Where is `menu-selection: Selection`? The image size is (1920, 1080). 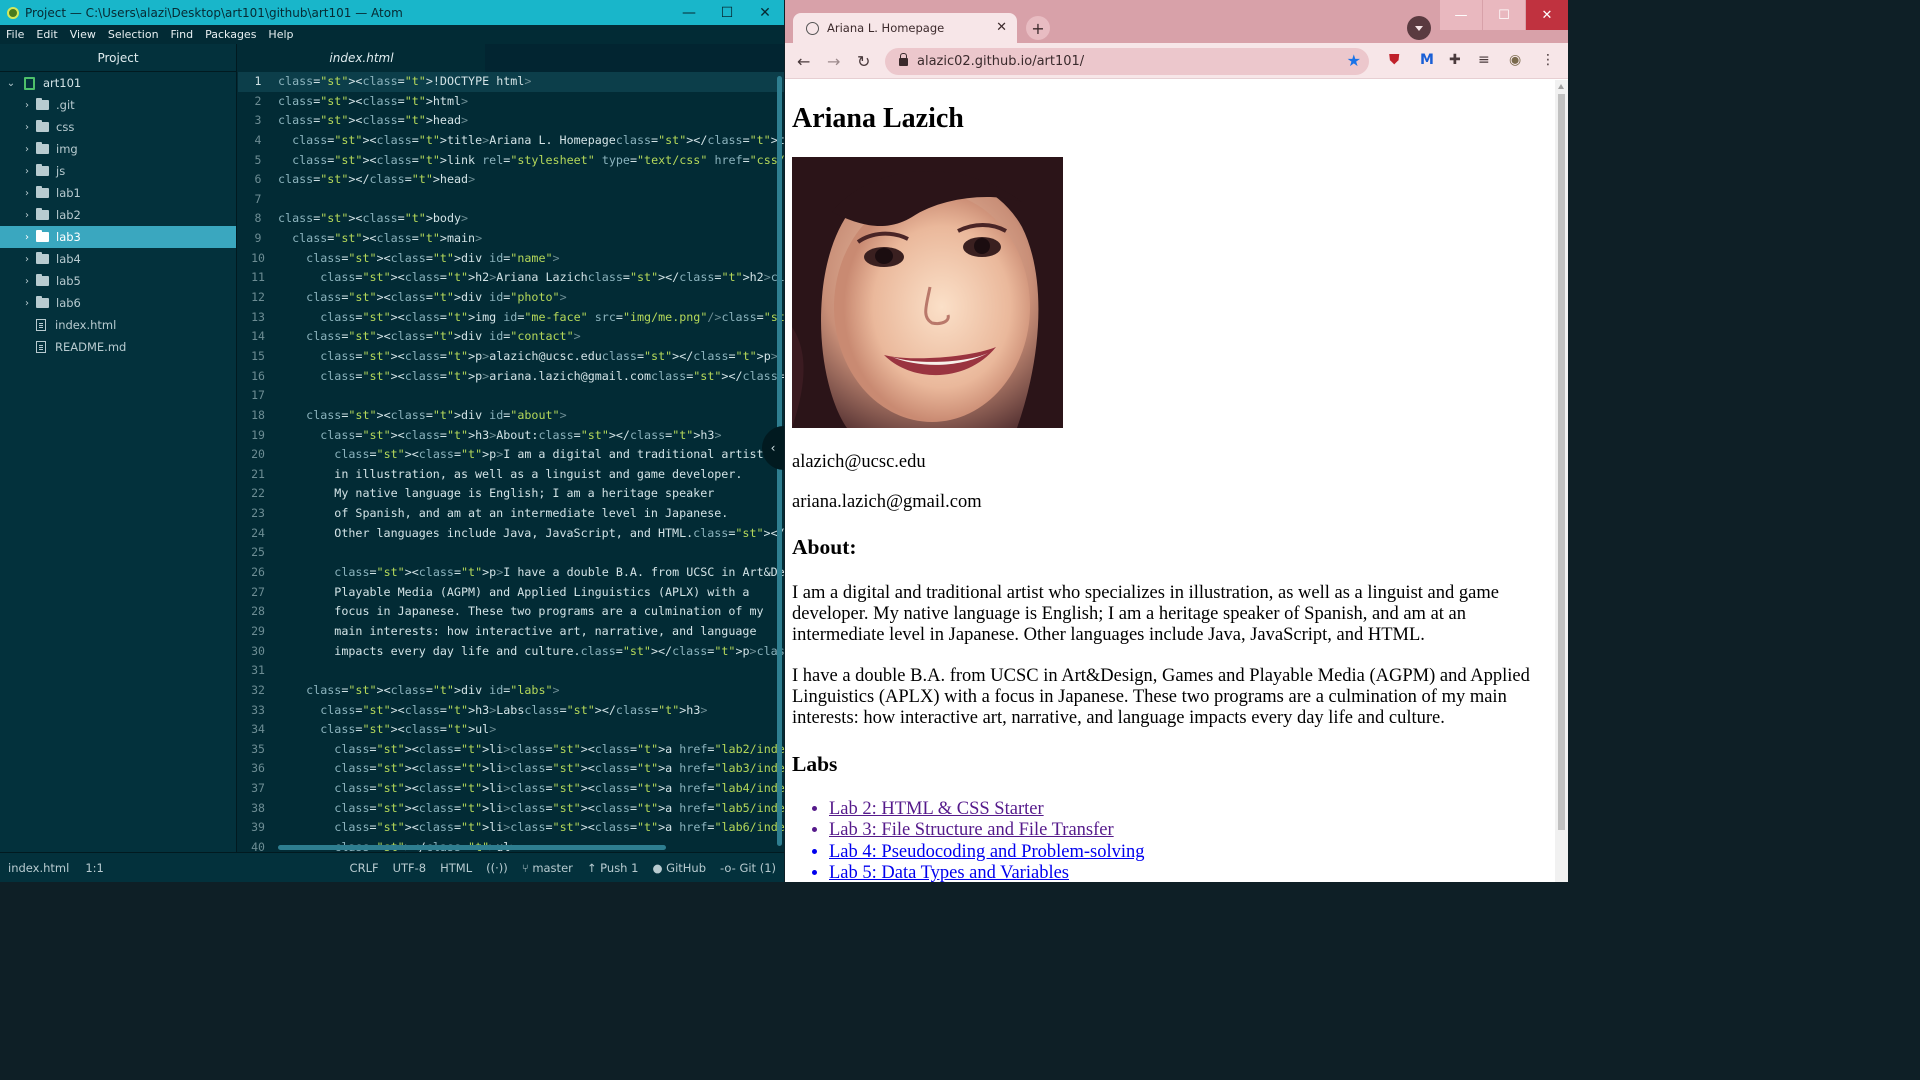
menu-selection: Selection is located at coordinates (133, 34).